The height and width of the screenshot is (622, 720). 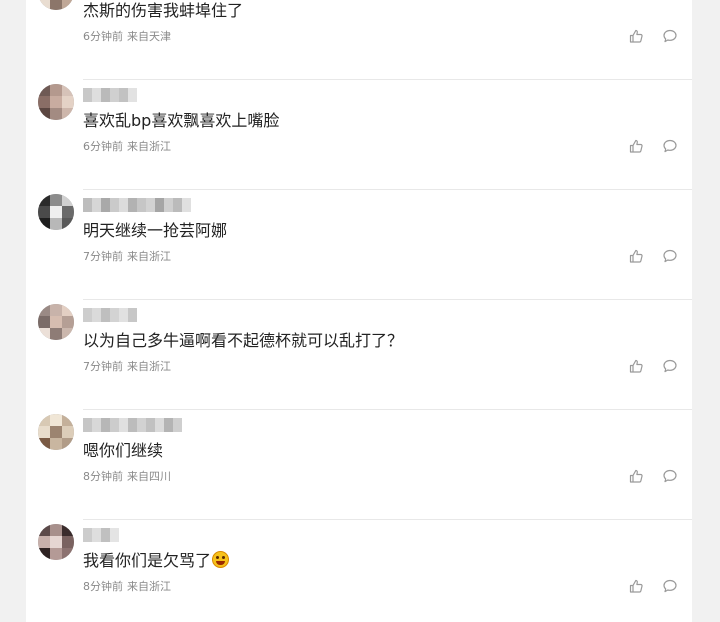 I want to click on comment-meta: 8分钟前 来自四川, so click(x=127, y=477).